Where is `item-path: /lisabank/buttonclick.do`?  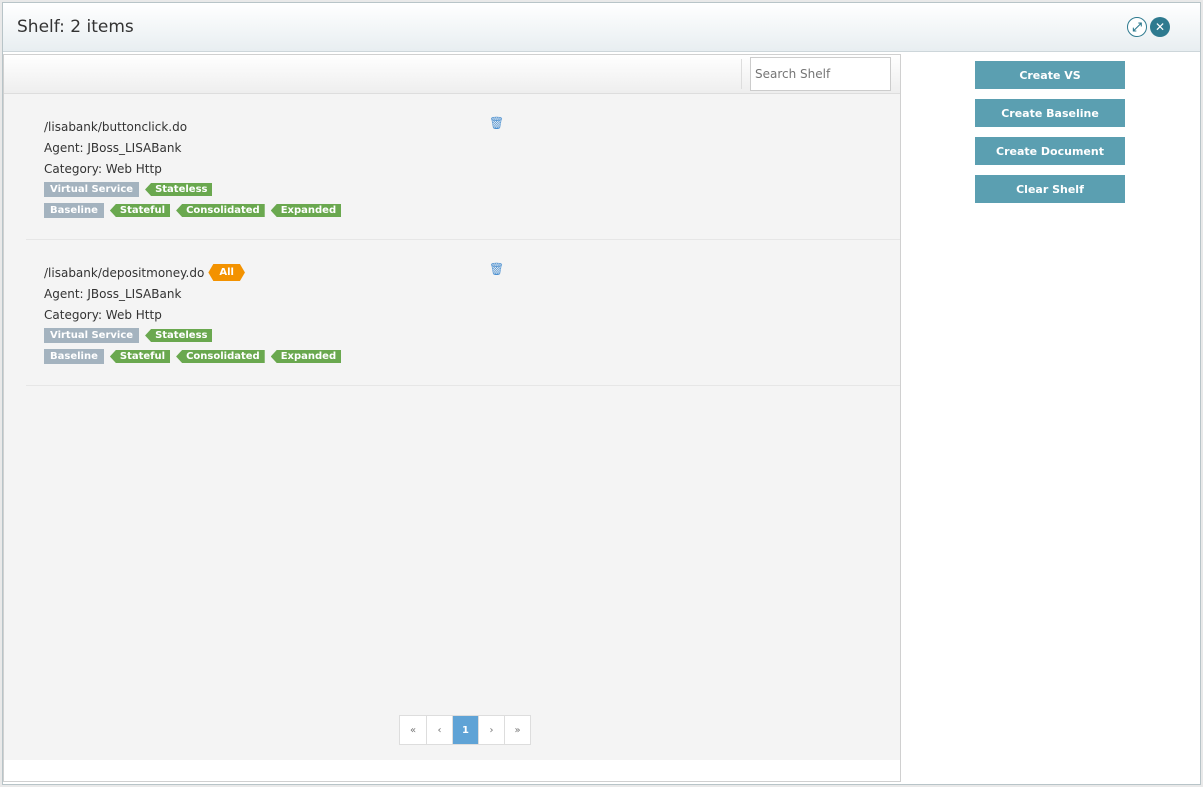 item-path: /lisabank/buttonclick.do is located at coordinates (116, 126).